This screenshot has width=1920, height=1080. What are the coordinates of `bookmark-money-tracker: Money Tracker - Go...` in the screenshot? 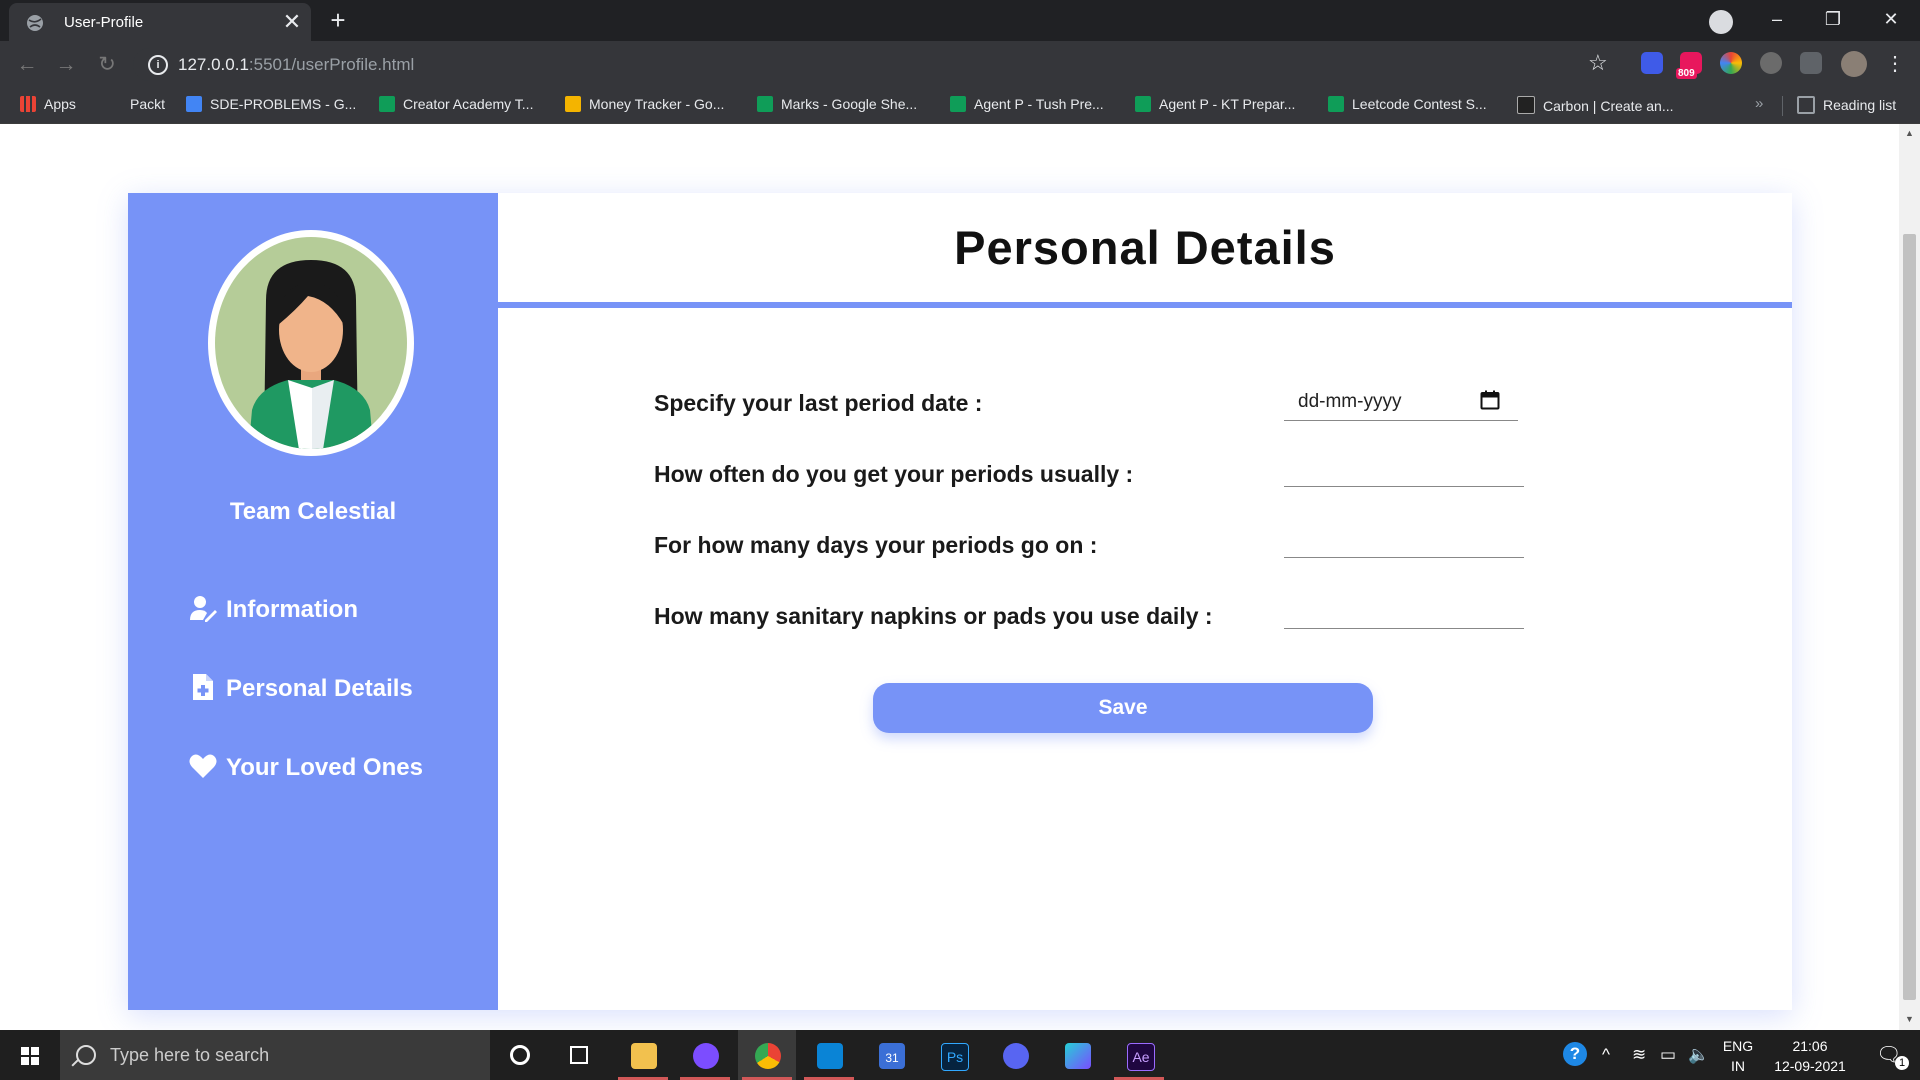 It's located at (644, 106).